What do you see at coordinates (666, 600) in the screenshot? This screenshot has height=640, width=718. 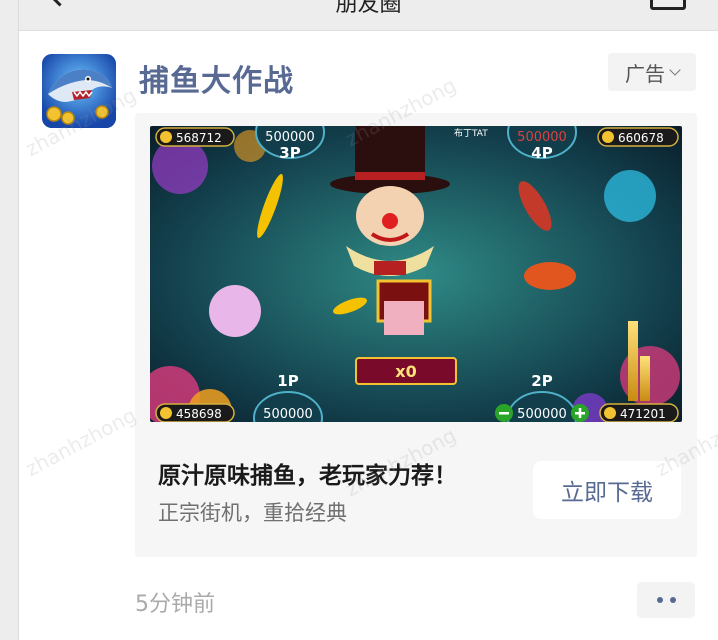 I see `more-actions-button` at bounding box center [666, 600].